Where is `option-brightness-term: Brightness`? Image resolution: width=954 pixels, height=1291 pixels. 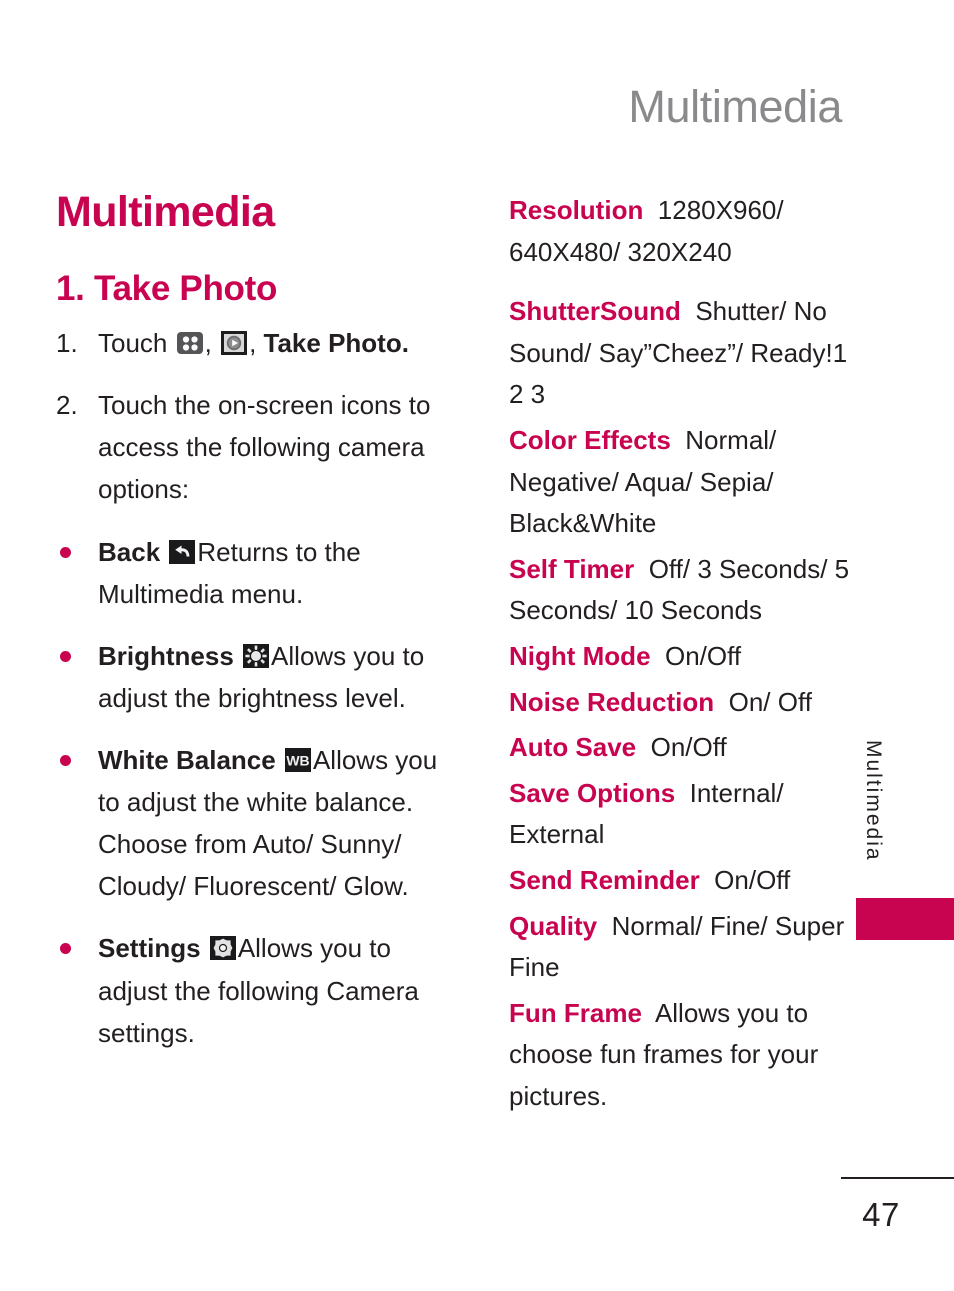
option-brightness-term: Brightness is located at coordinates (166, 655).